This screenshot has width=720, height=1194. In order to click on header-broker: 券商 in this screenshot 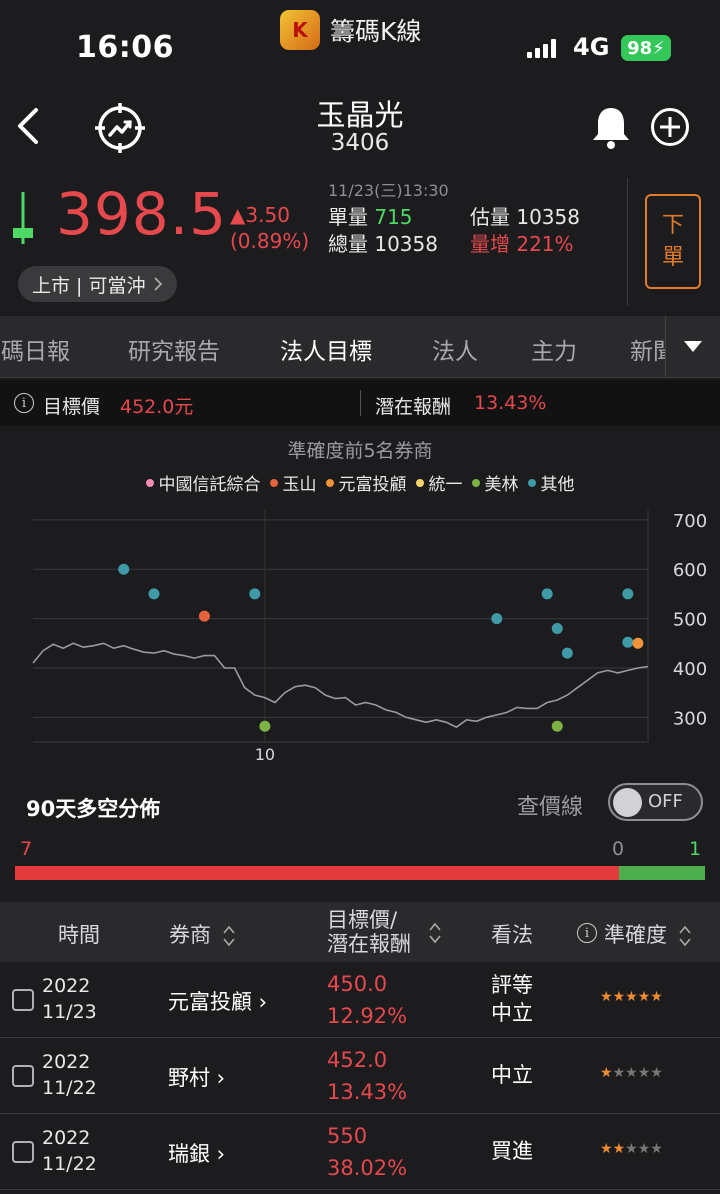, I will do `click(202, 934)`.